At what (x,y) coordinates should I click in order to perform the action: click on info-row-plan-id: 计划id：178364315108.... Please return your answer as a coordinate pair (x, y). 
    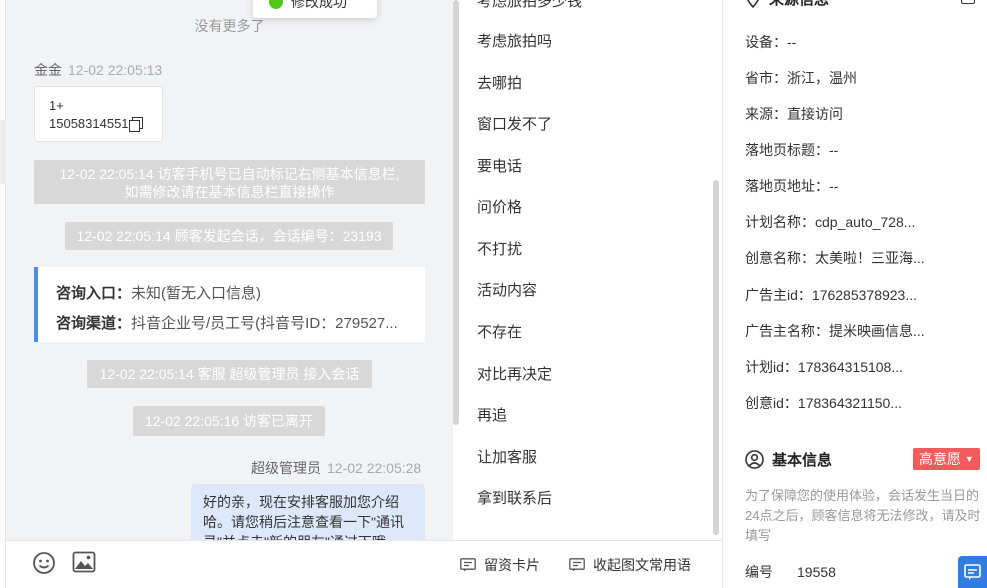
    Looking at the image, I should click on (824, 367).